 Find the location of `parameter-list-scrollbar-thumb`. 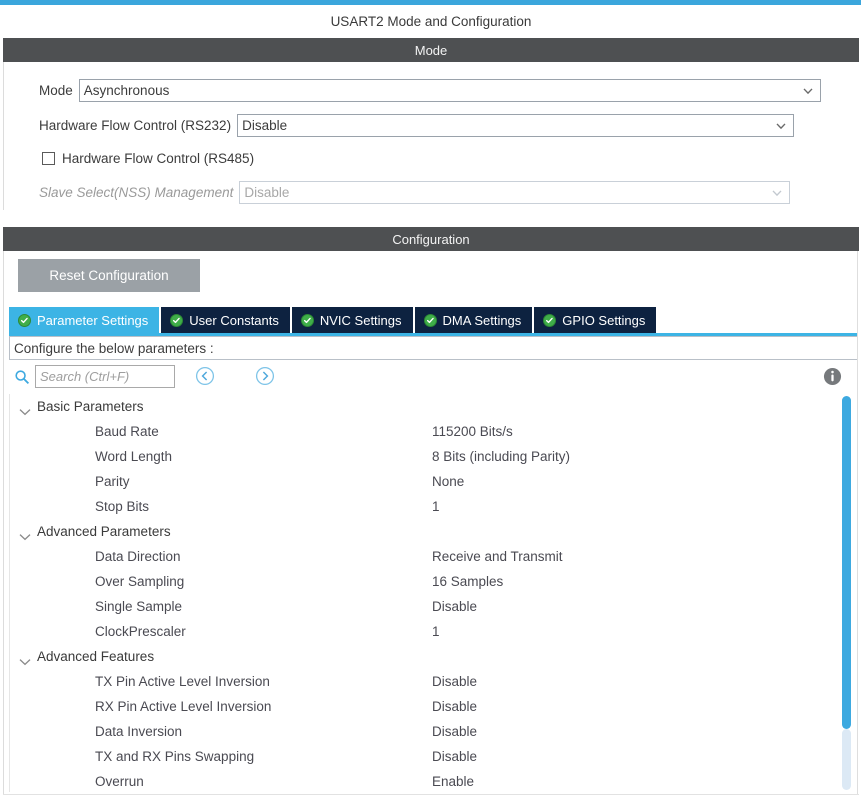

parameter-list-scrollbar-thumb is located at coordinates (846, 562).